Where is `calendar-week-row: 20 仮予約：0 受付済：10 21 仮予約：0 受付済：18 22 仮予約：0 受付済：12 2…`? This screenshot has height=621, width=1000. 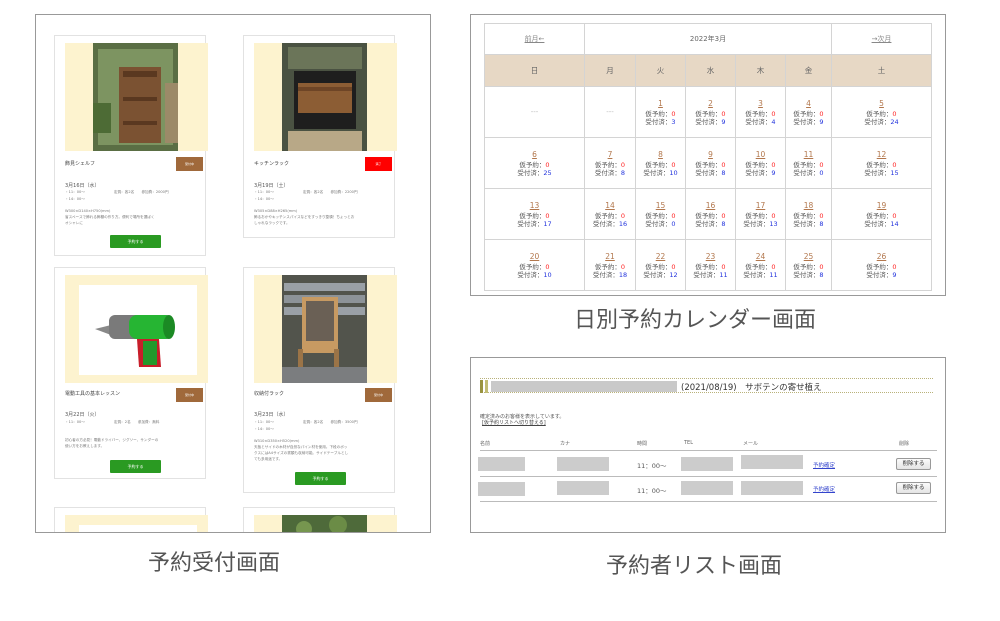 calendar-week-row: 20 仮予約：0 受付済：10 21 仮予約：0 受付済：18 22 仮予約：0 受付済：12 2… is located at coordinates (708, 265).